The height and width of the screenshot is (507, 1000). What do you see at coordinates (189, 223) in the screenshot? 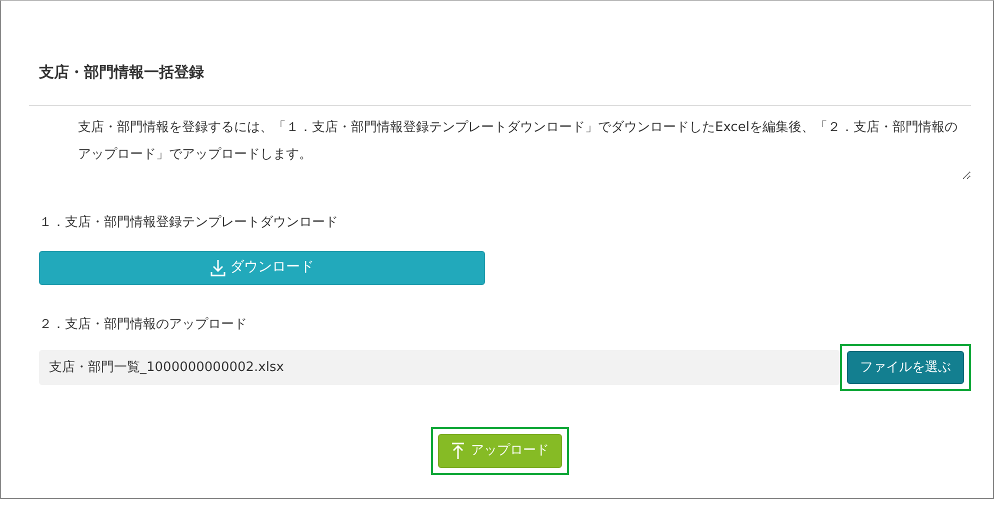
I see `step-label: １．支店・部門情報登録テンプレートダウンロード` at bounding box center [189, 223].